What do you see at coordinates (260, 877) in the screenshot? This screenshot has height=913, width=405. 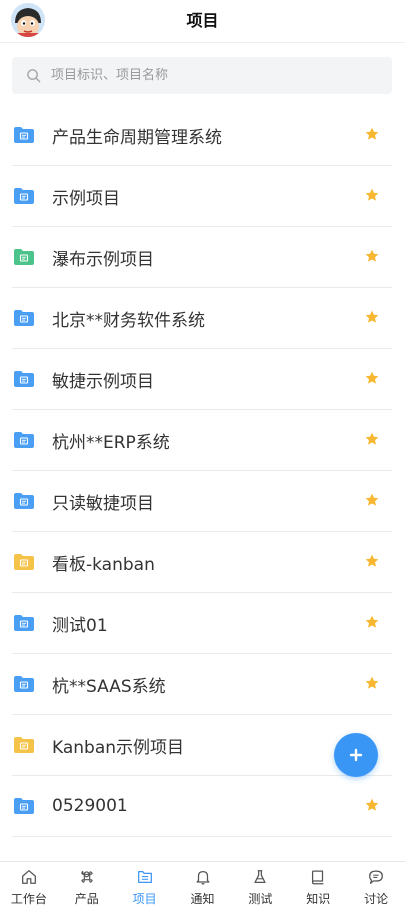 I see `flask-icon` at bounding box center [260, 877].